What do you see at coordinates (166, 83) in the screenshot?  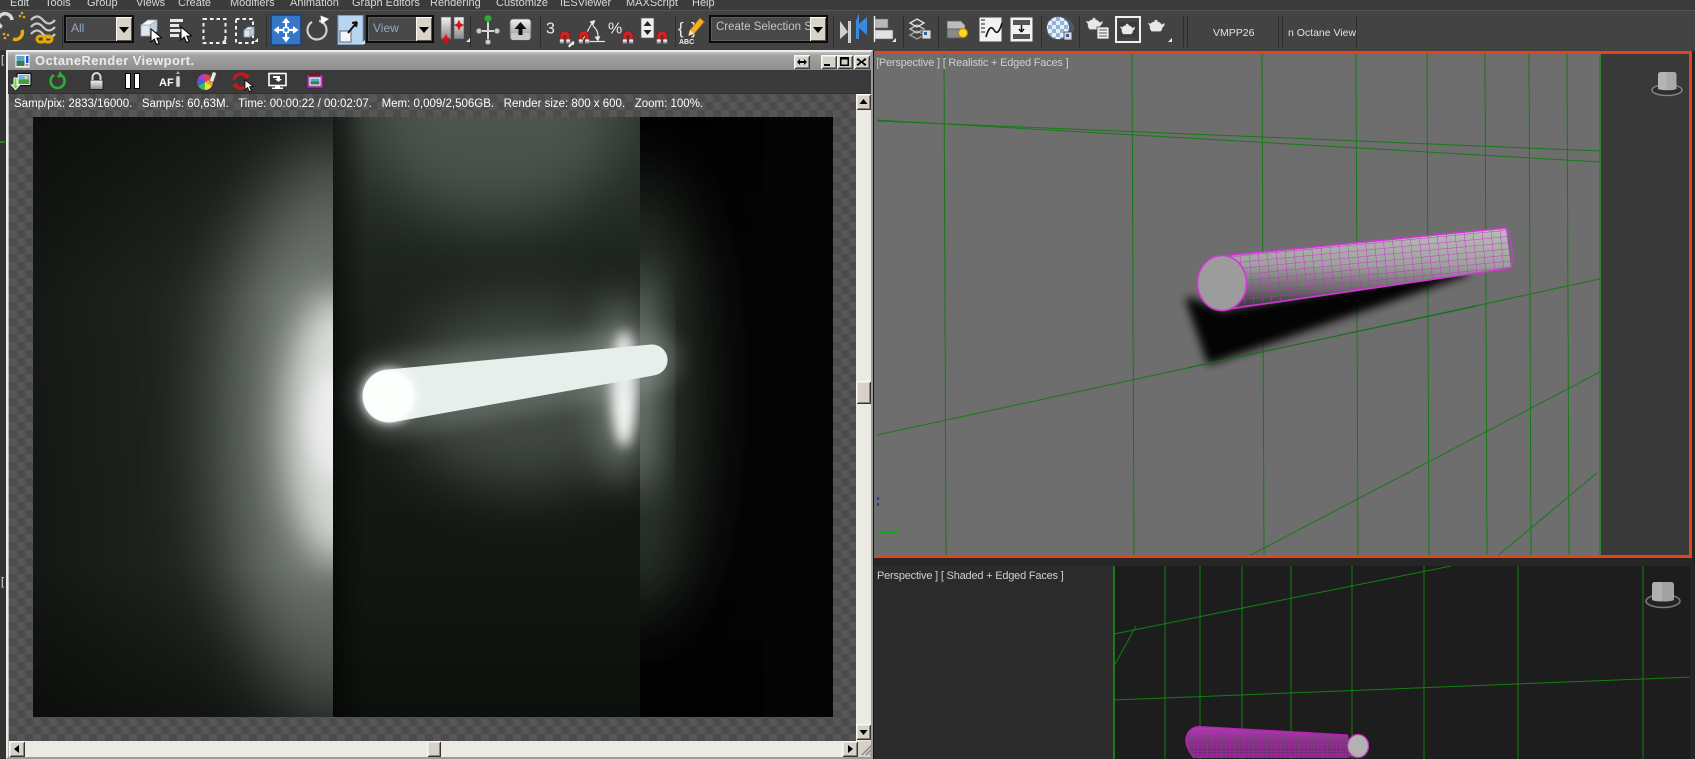 I see `svg-text: AF` at bounding box center [166, 83].